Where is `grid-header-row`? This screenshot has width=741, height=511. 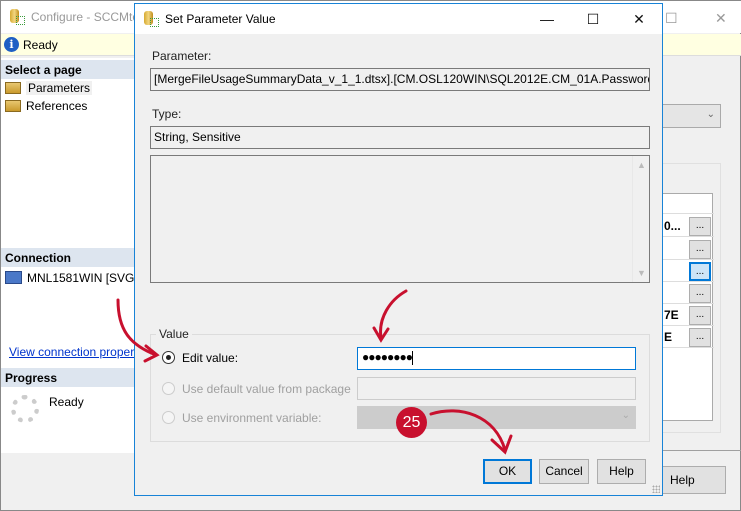 grid-header-row is located at coordinates (688, 204).